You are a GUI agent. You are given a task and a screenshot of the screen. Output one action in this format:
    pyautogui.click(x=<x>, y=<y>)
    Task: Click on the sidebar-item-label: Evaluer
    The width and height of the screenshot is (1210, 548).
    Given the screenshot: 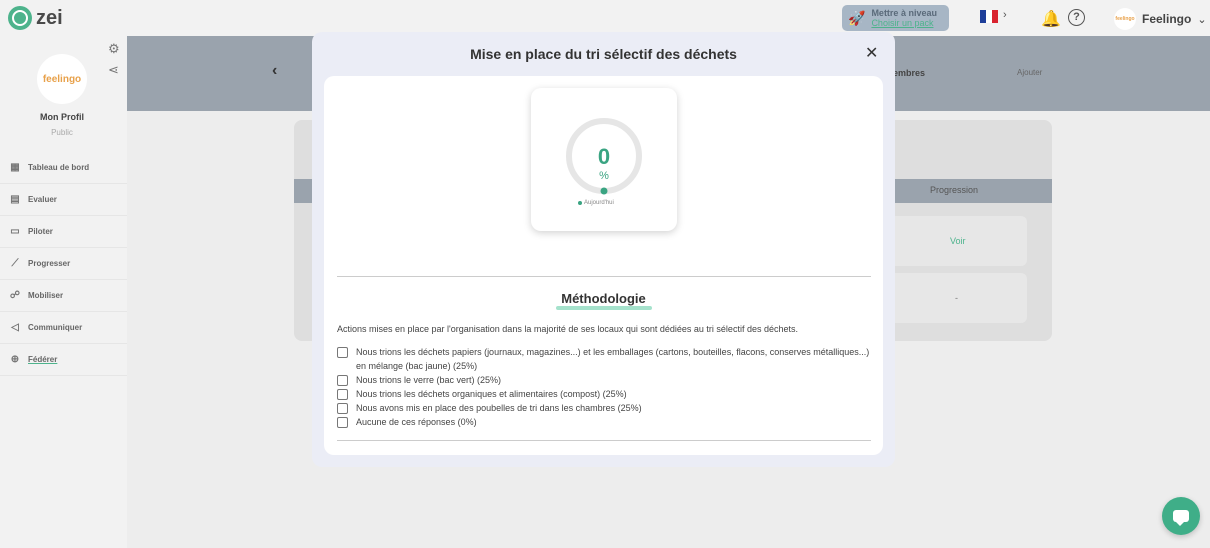 What is the action you would take?
    pyautogui.click(x=42, y=199)
    